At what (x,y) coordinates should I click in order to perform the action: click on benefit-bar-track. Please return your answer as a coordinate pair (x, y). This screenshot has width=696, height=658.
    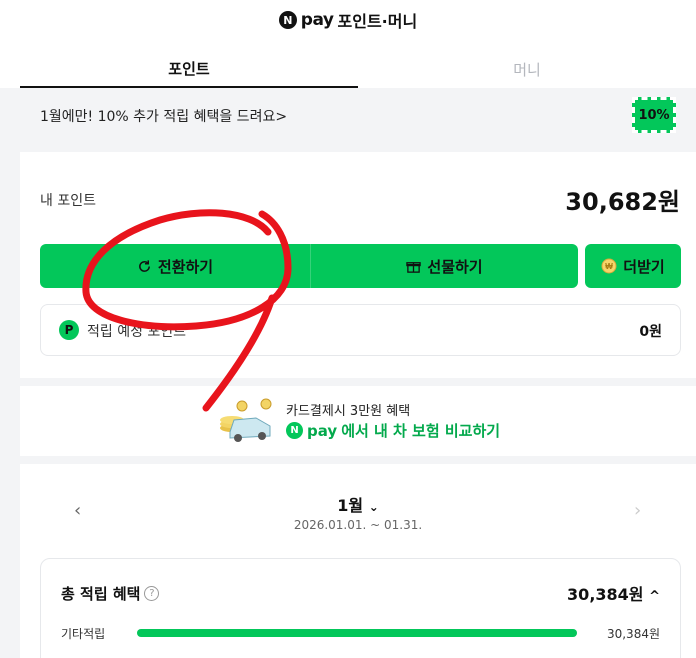
    Looking at the image, I should click on (357, 633).